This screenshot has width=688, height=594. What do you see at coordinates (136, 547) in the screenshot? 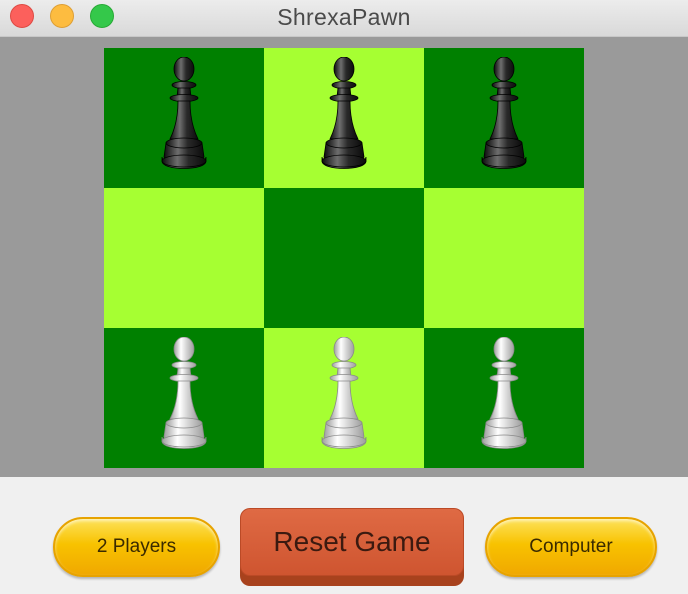
I see `two-players-button: 2 Players` at bounding box center [136, 547].